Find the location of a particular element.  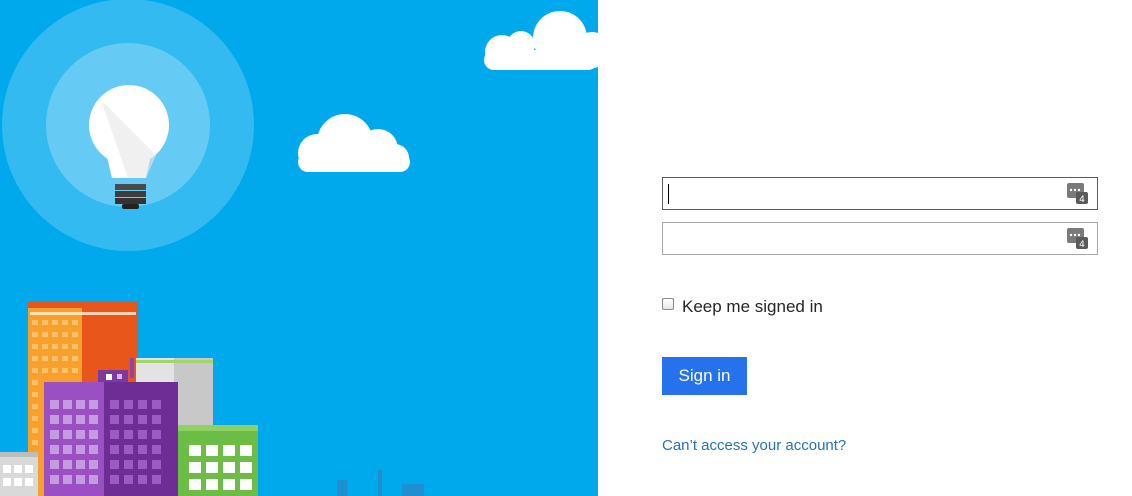

username-input is located at coordinates (880, 193).